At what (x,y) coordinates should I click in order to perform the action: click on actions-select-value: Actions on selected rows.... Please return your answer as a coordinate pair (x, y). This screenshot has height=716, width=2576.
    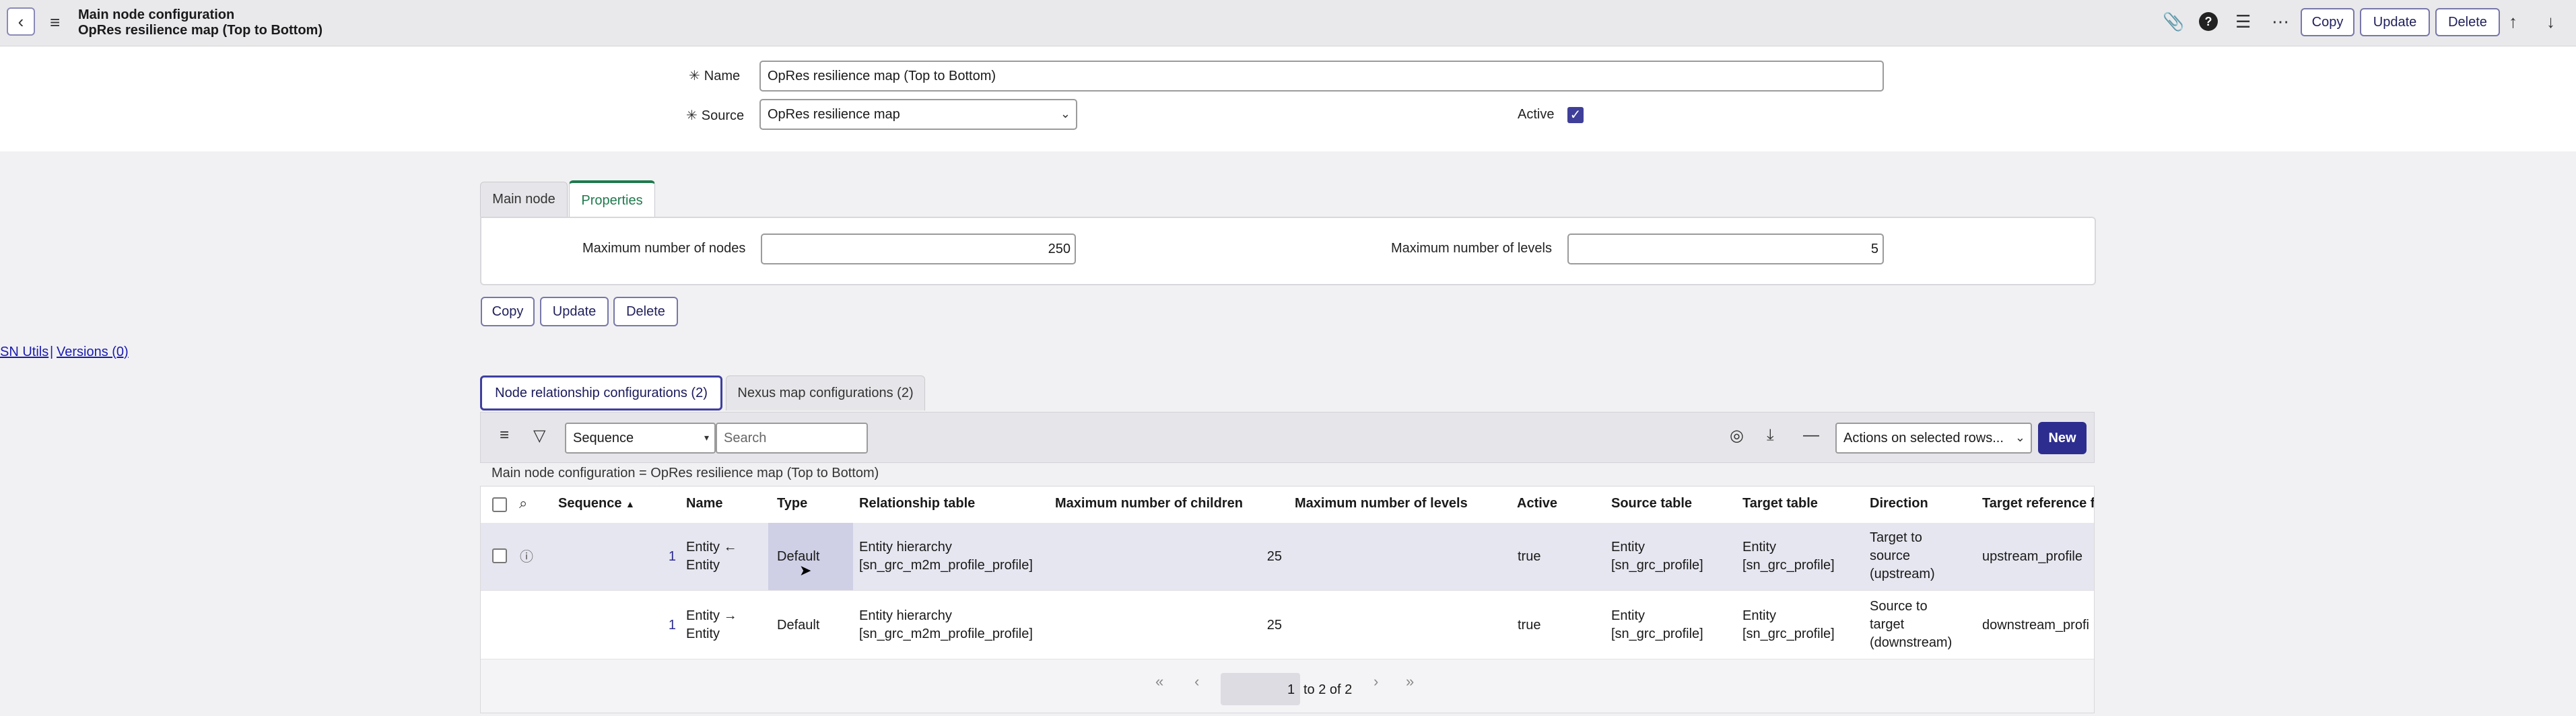
    Looking at the image, I should click on (1923, 438).